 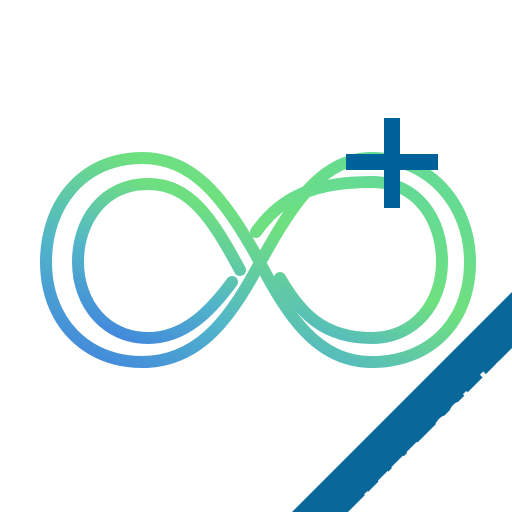 I want to click on plus-icon, so click(x=392, y=163).